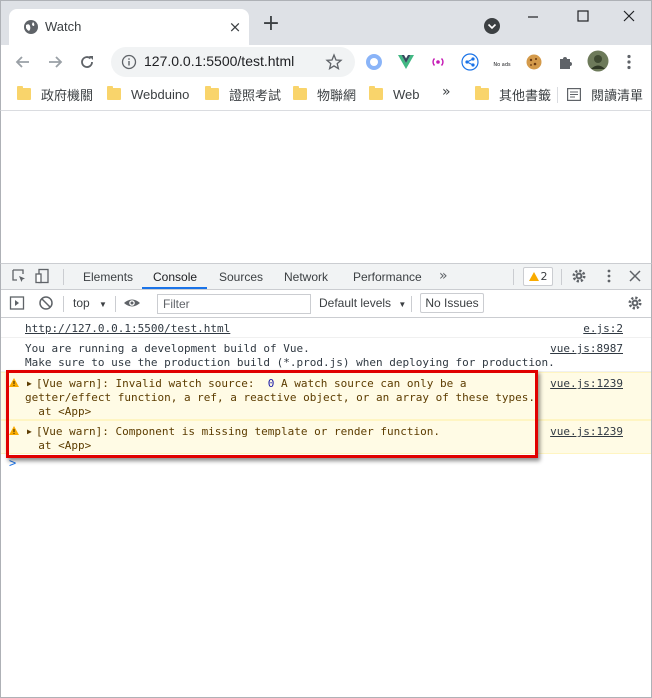 This screenshot has width=652, height=698. Describe the element at coordinates (617, 95) in the screenshot. I see `reading-list-label: 閱讀清單` at that location.